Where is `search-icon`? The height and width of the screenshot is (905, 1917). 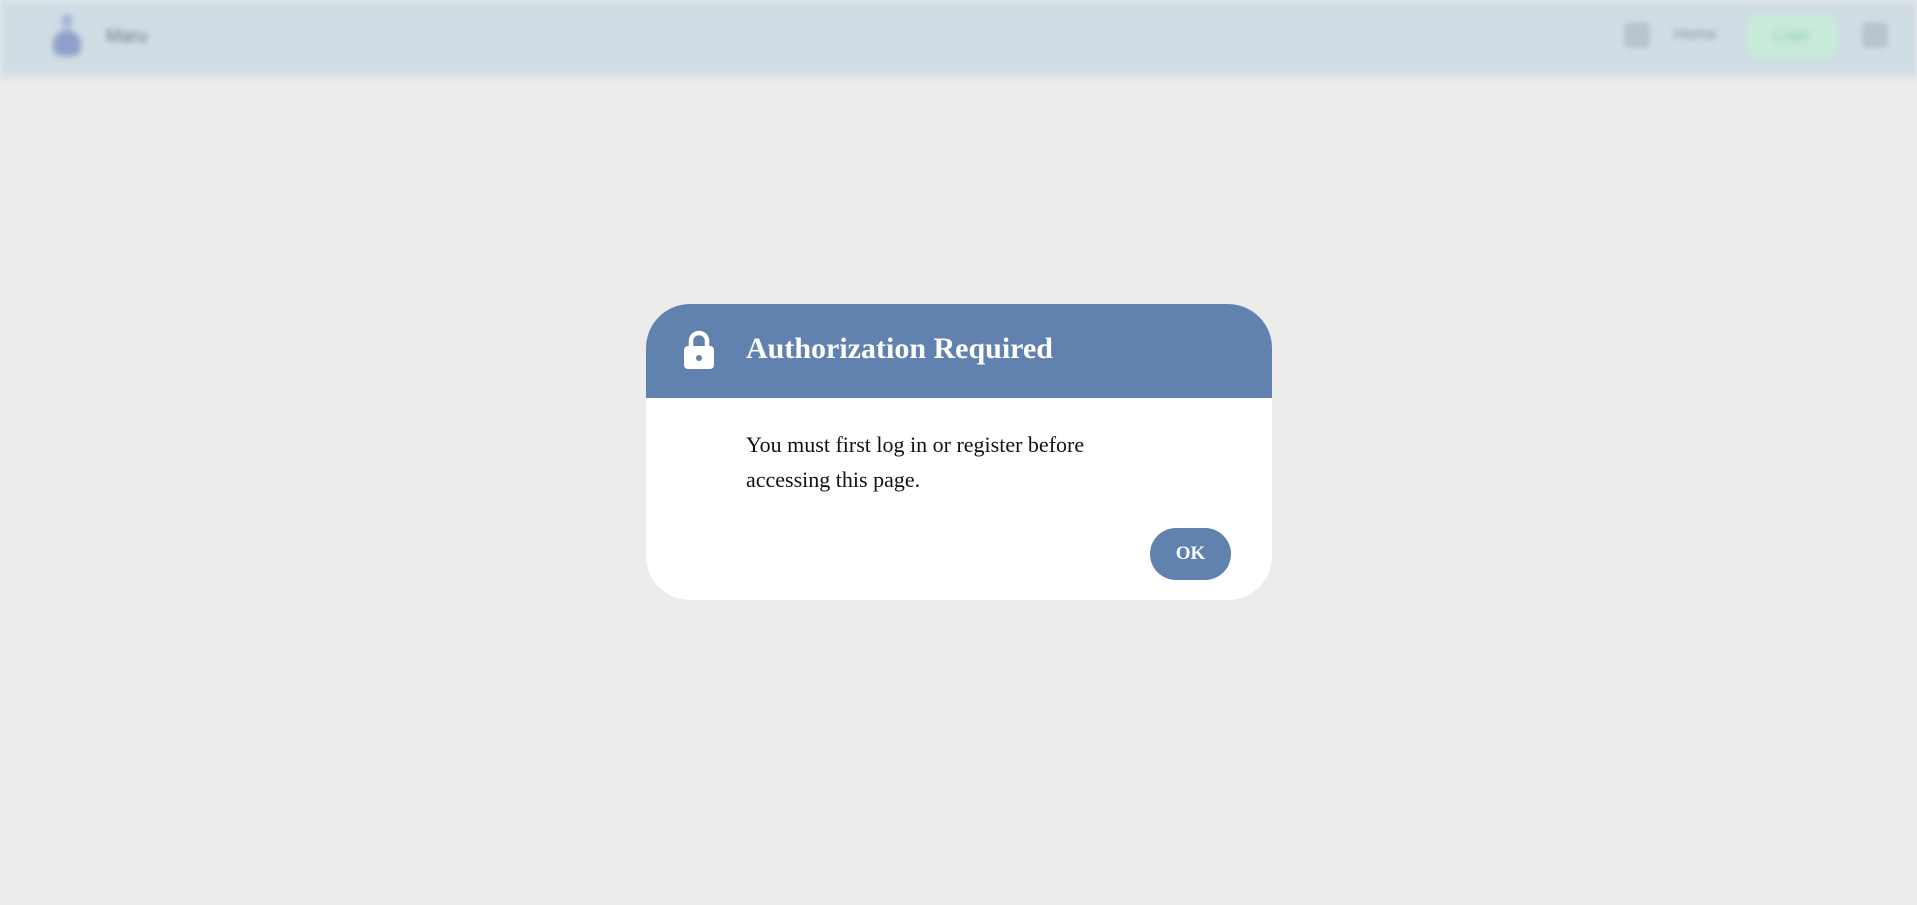
search-icon is located at coordinates (1637, 35).